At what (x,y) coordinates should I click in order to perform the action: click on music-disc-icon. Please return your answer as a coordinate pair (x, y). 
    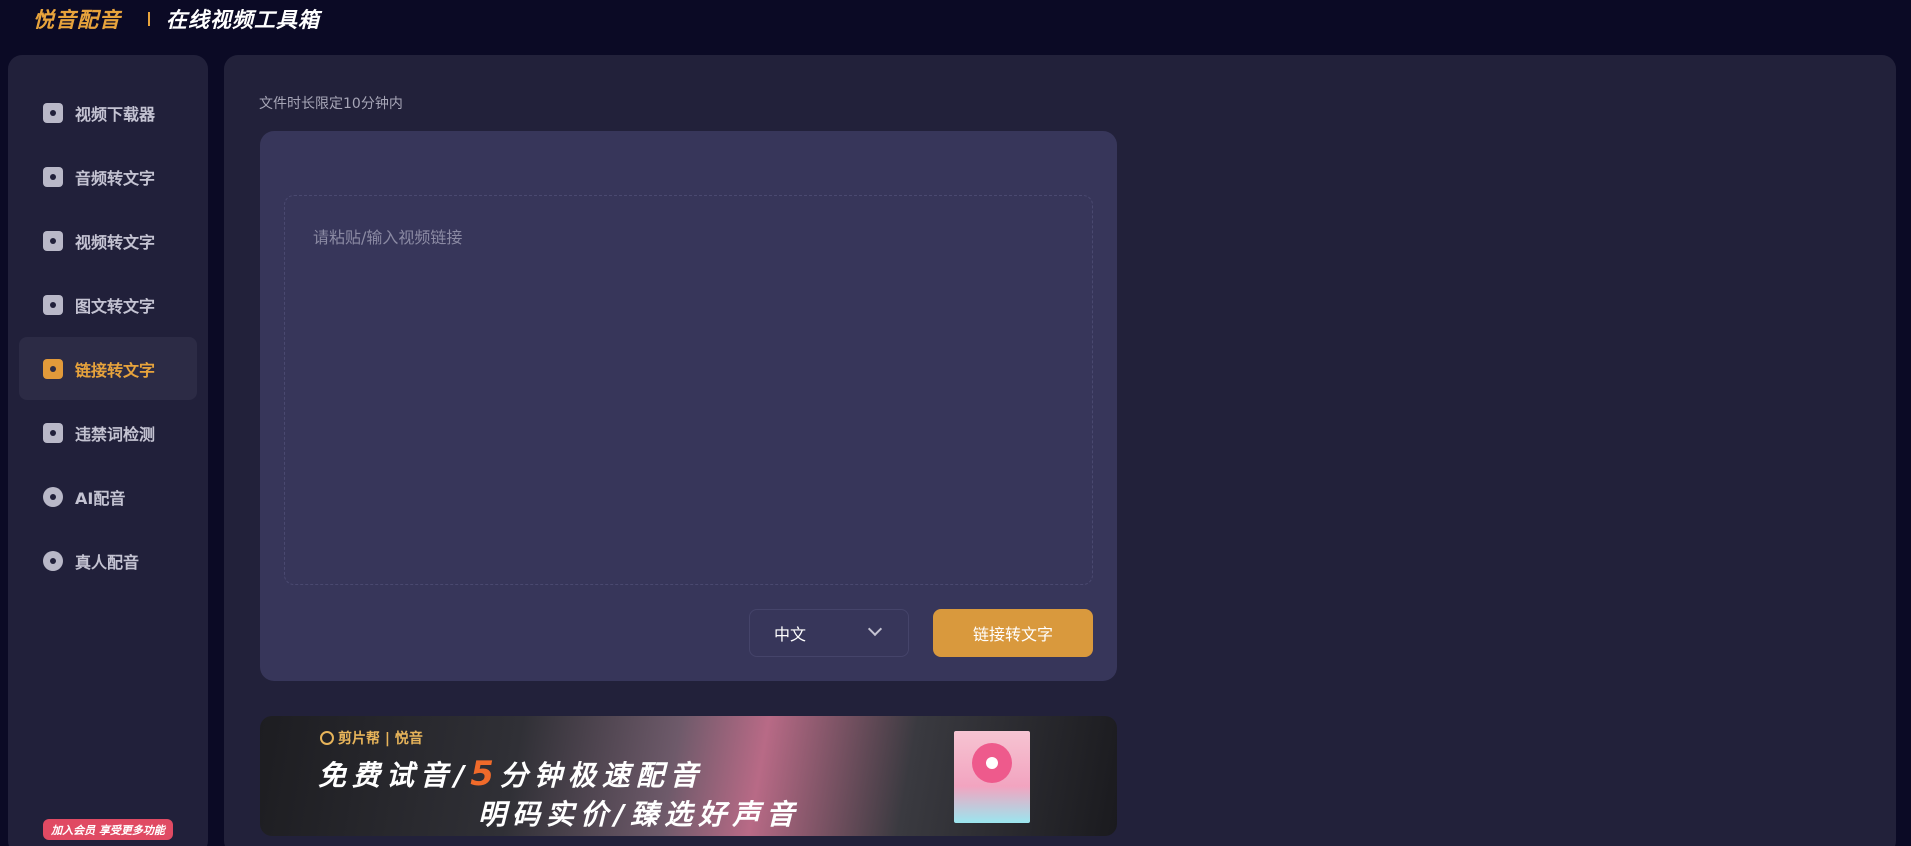
    Looking at the image, I should click on (992, 763).